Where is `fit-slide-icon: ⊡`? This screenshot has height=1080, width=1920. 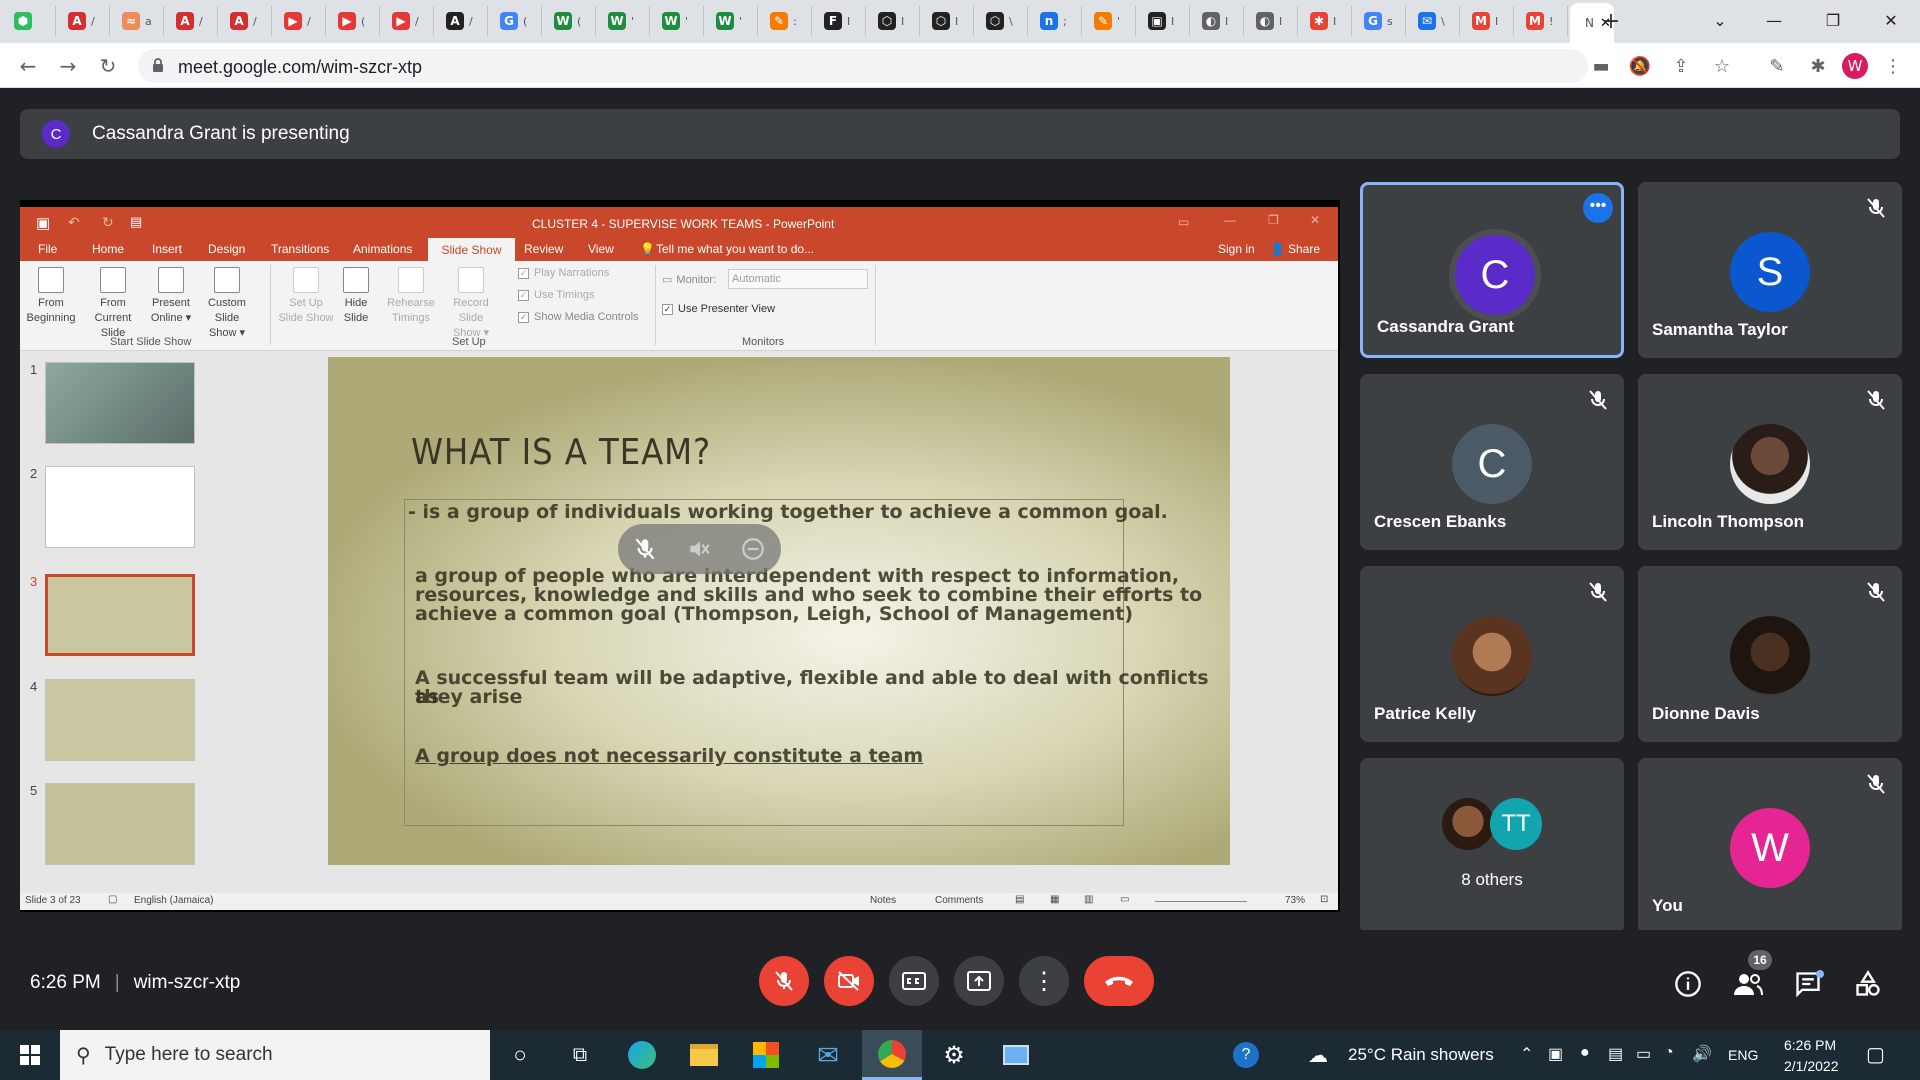
fit-slide-icon: ⊡ is located at coordinates (1324, 899).